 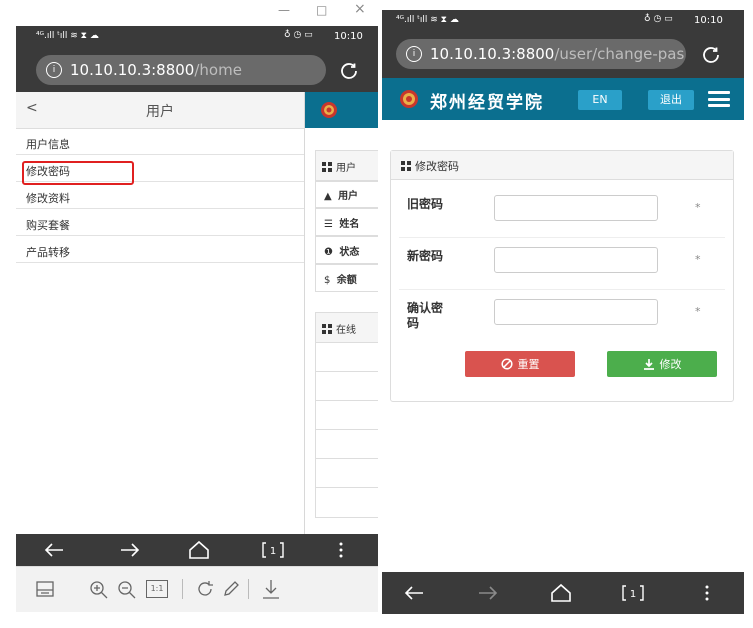 What do you see at coordinates (341, 110) in the screenshot?
I see `page-header-peek` at bounding box center [341, 110].